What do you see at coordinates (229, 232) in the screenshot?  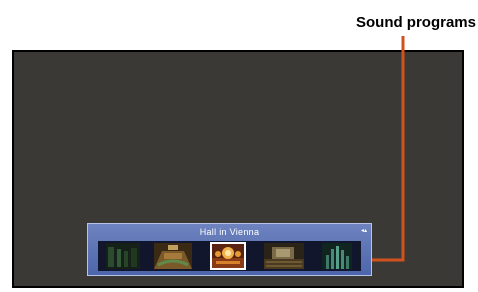 I see `program-name: Hall in Vienna` at bounding box center [229, 232].